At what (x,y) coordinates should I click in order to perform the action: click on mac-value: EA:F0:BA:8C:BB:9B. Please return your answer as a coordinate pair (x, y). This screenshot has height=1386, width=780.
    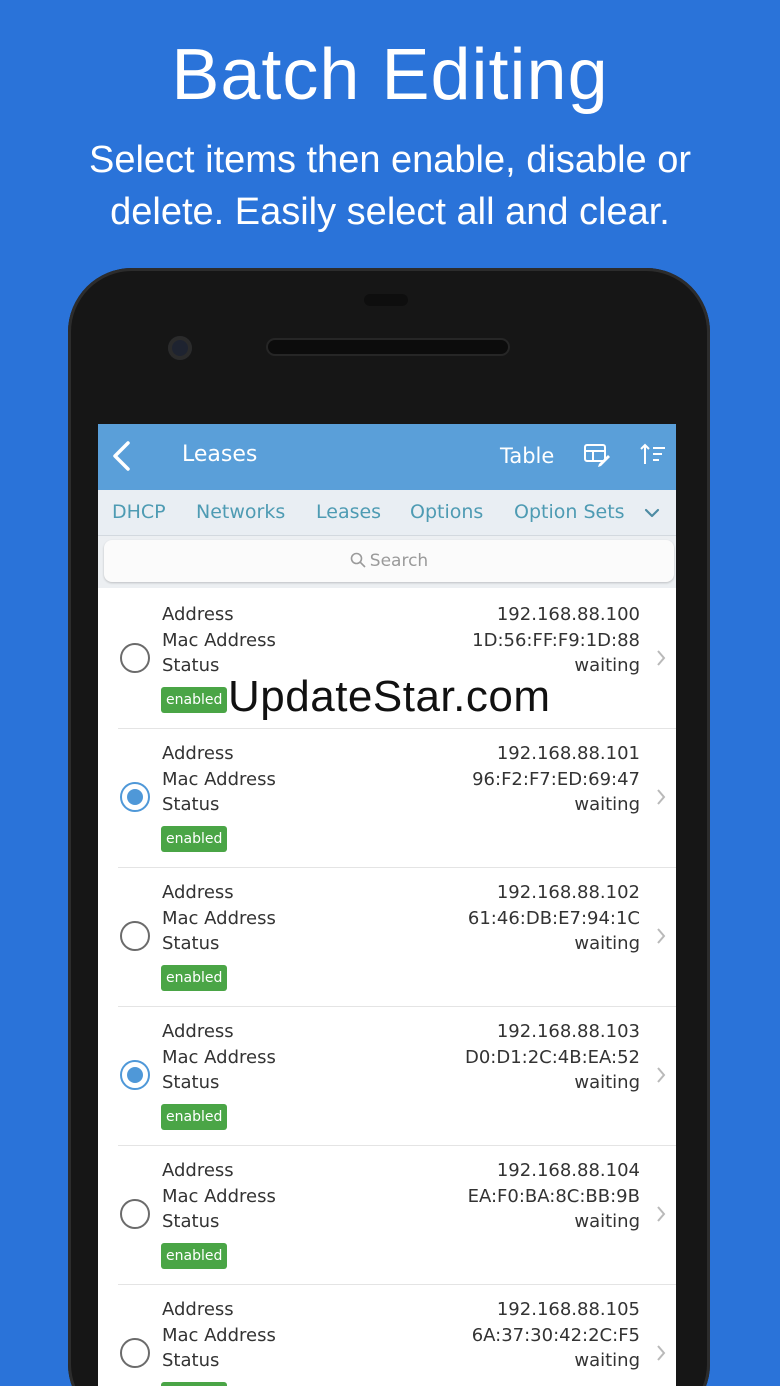
    Looking at the image, I should click on (553, 1196).